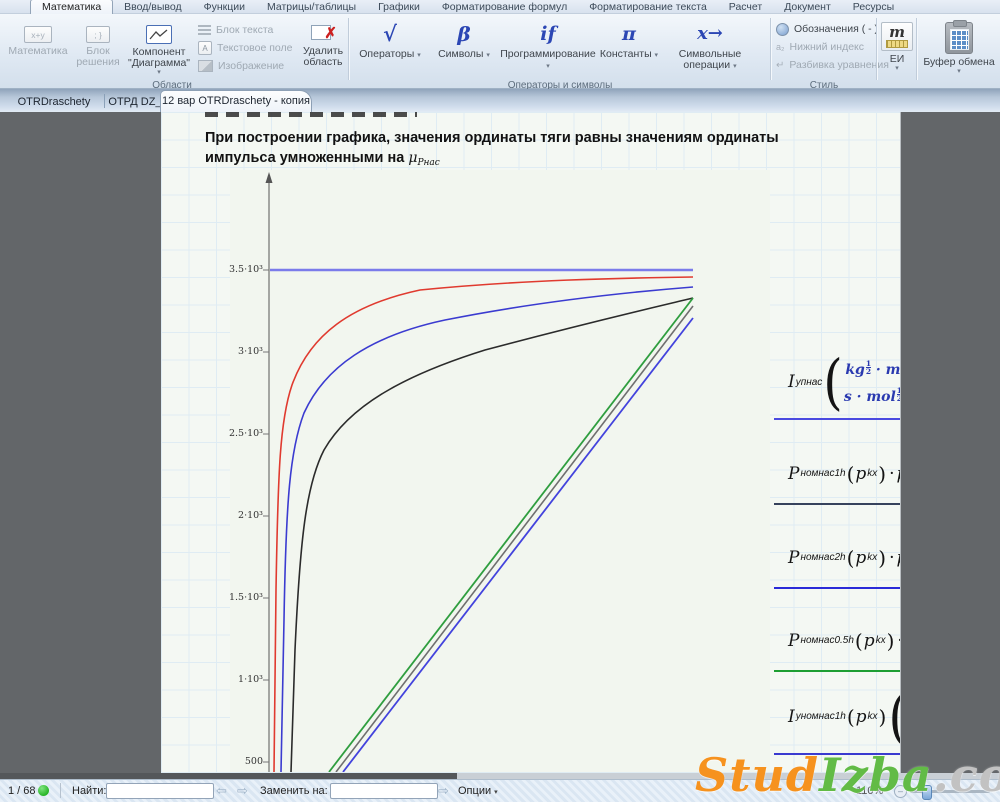 The height and width of the screenshot is (802, 1000). What do you see at coordinates (245, 433) in the screenshot?
I see `y-tick-label: 2.5·10³` at bounding box center [245, 433].